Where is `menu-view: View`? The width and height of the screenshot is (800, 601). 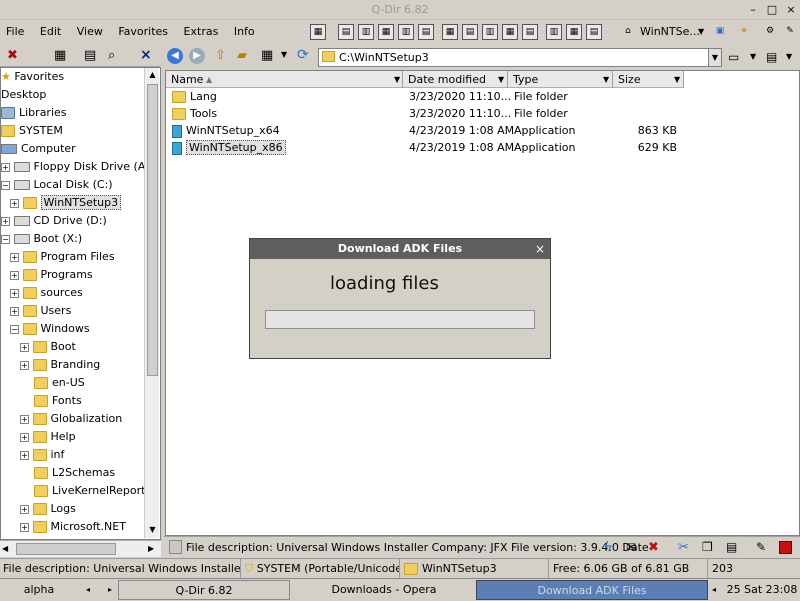
menu-view: View is located at coordinates (90, 32).